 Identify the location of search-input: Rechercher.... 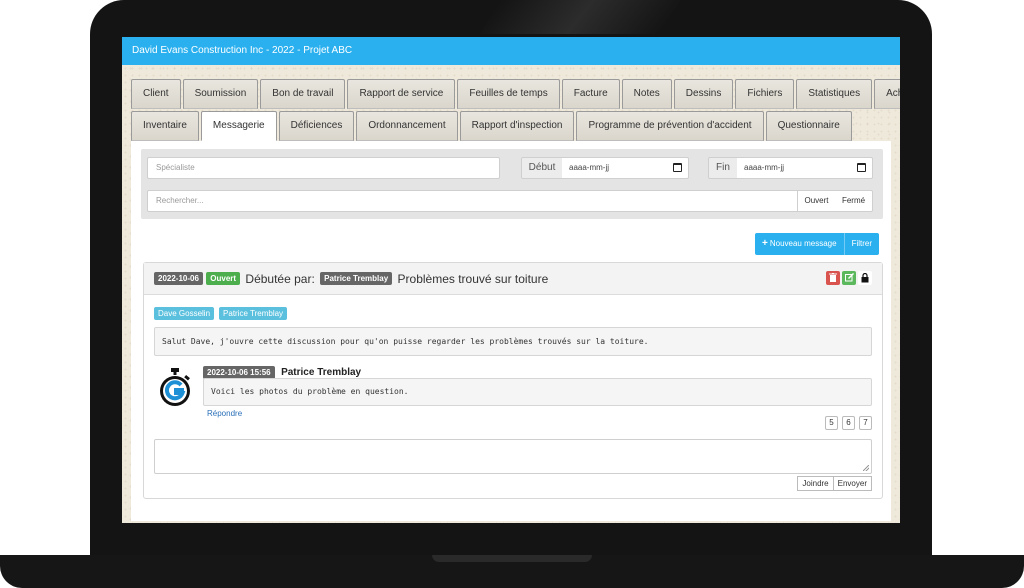
(472, 201).